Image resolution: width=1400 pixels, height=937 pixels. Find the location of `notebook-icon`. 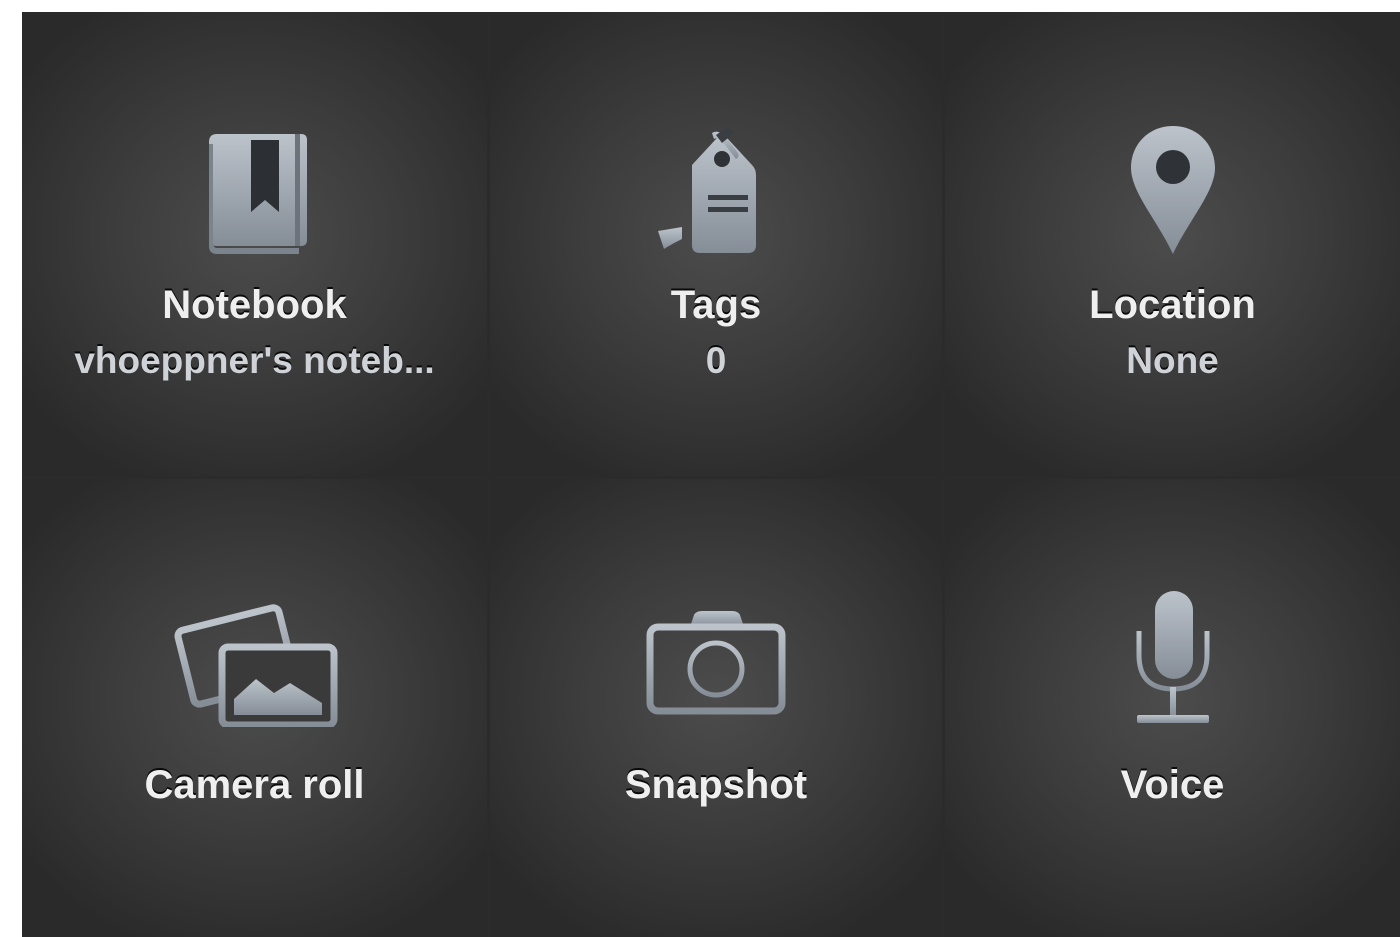

notebook-icon is located at coordinates (255, 193).